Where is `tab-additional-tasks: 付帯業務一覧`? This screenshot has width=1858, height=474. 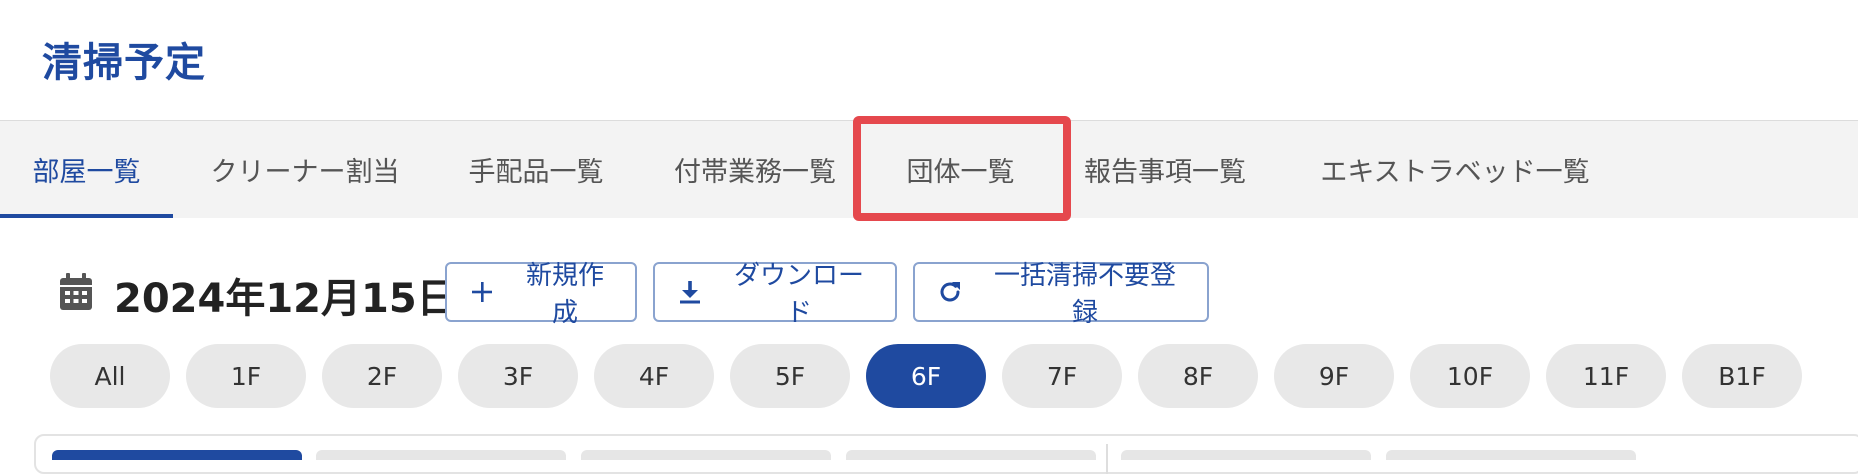 tab-additional-tasks: 付帯業務一覧 is located at coordinates (755, 169).